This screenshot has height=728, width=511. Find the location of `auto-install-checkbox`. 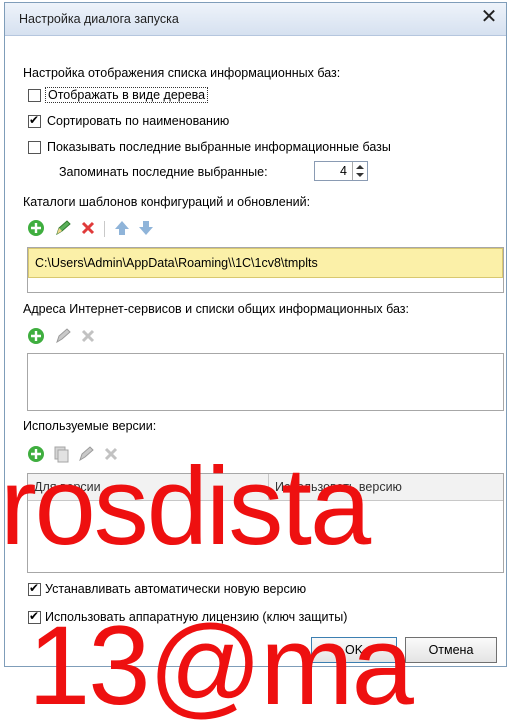

auto-install-checkbox is located at coordinates (34, 588).